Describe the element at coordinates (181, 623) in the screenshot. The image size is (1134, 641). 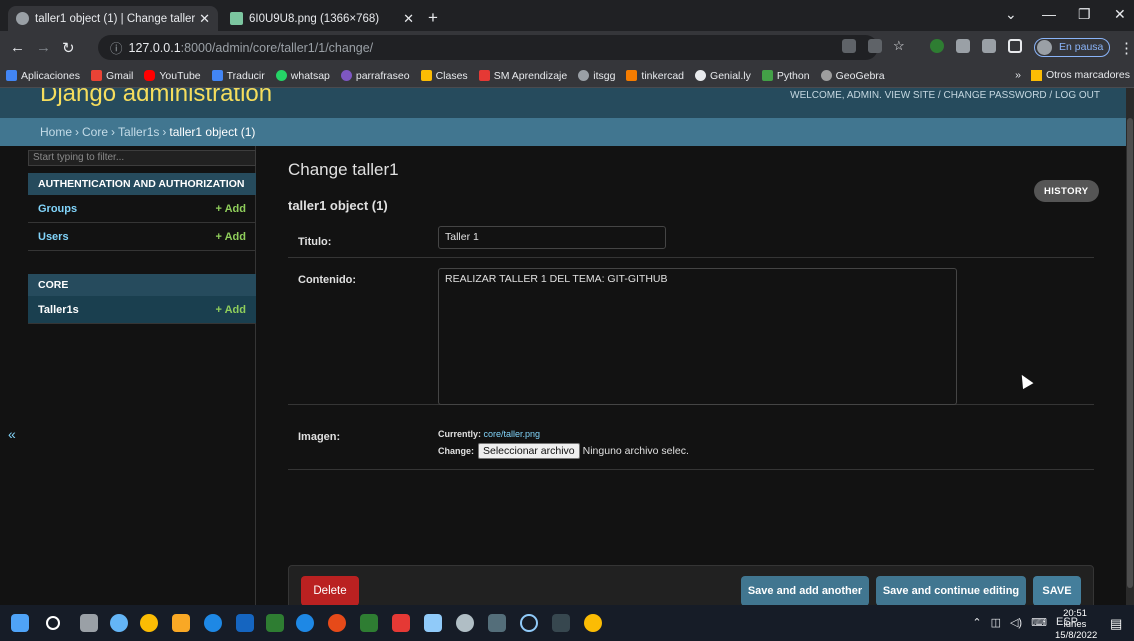
I see `file-explorer-icon` at that location.